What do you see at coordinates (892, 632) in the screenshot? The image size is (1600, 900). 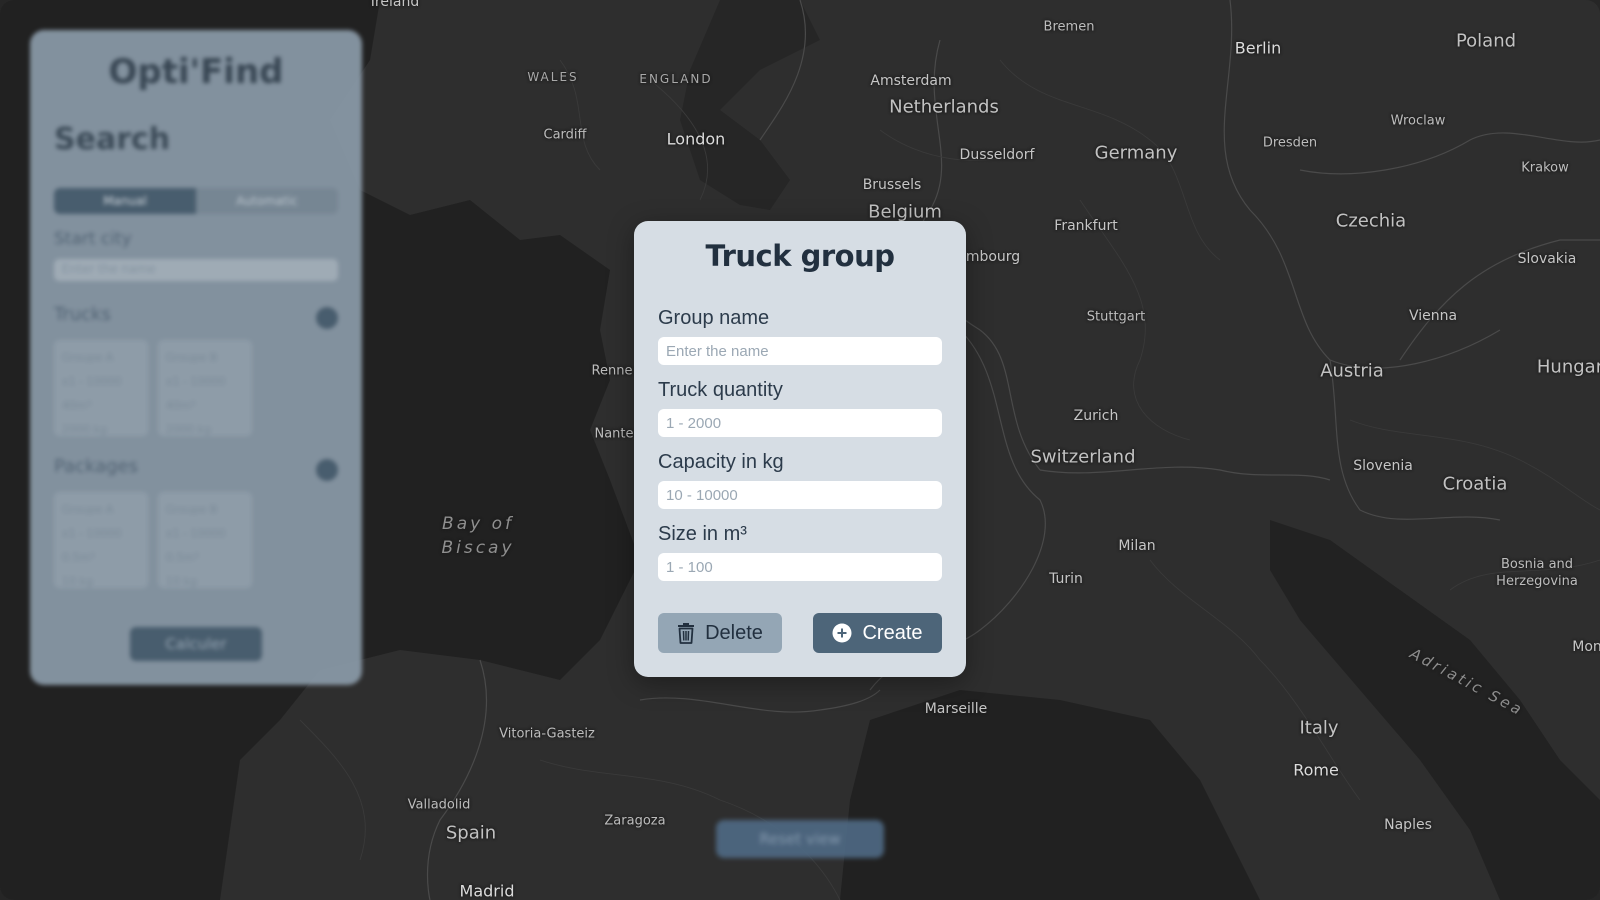 I see `create-label: Create` at bounding box center [892, 632].